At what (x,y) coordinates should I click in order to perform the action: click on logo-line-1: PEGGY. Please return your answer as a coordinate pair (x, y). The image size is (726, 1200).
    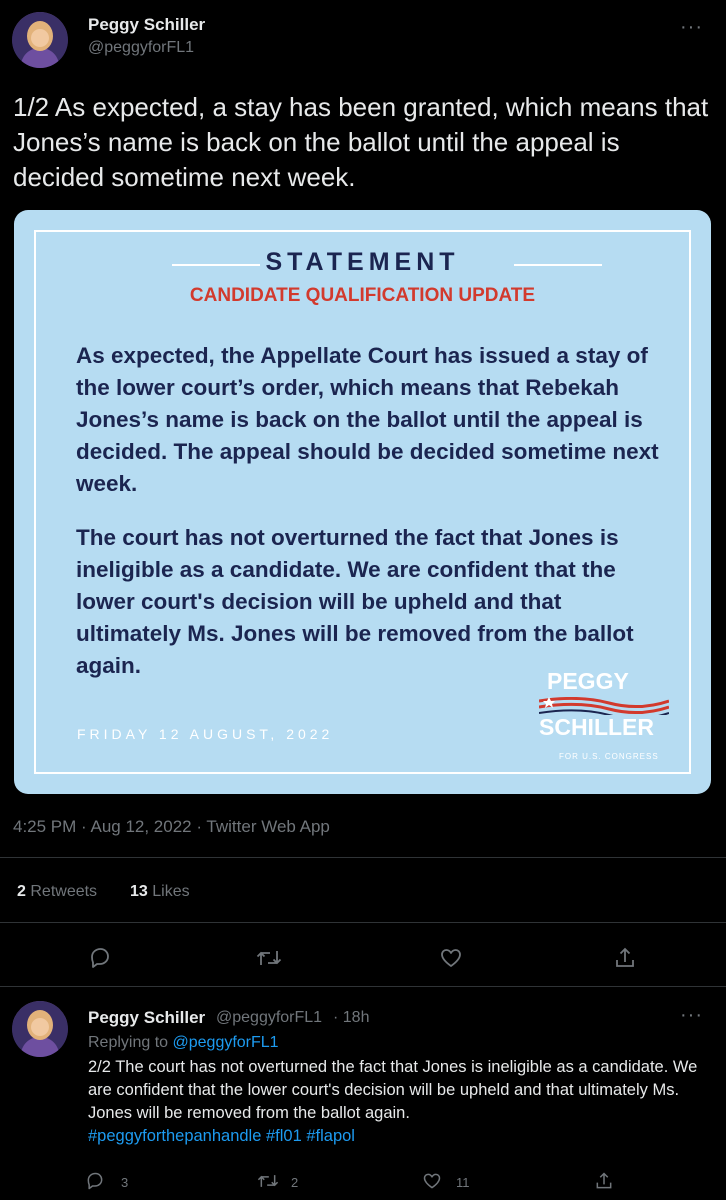
    Looking at the image, I should click on (588, 681).